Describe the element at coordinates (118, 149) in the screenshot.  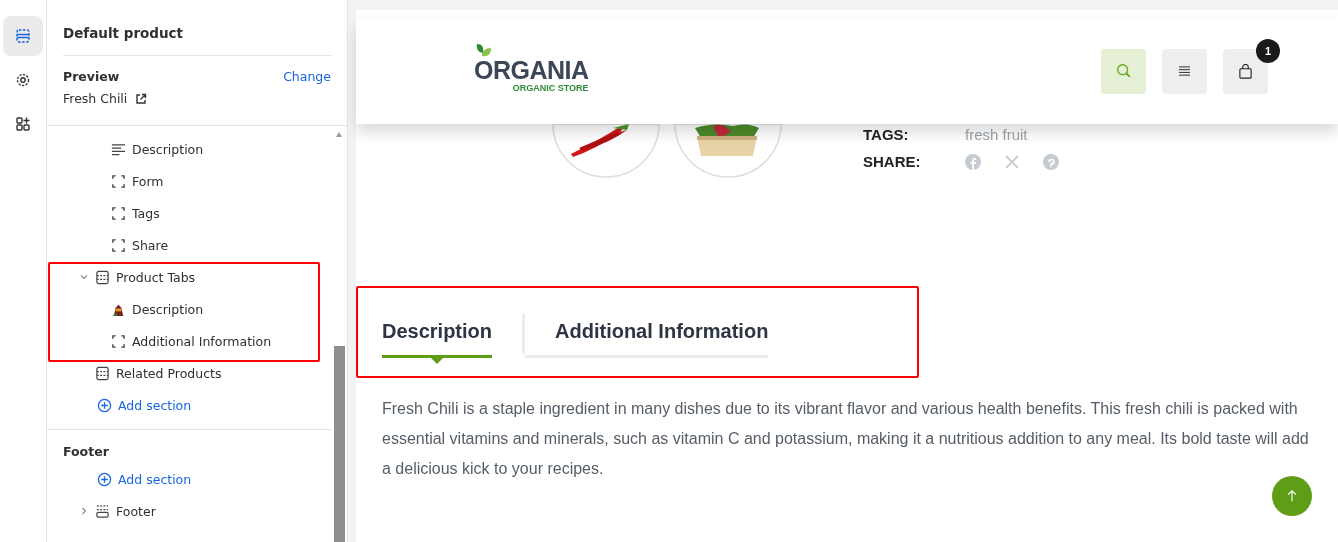
I see `text-lines-icon` at that location.